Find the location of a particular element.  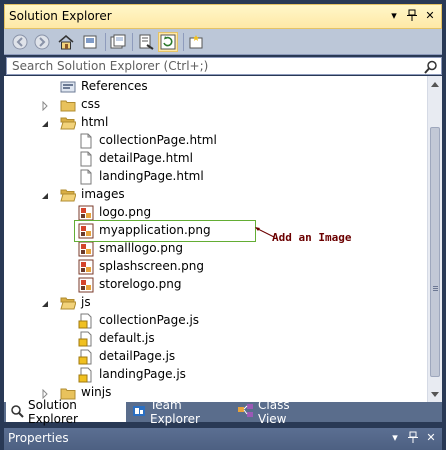

properties-dropdown-icon: ▾ is located at coordinates (395, 438).